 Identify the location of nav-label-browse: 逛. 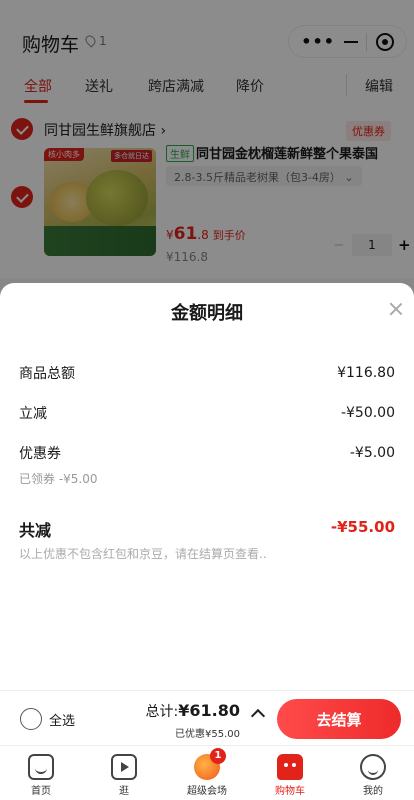
(124, 791).